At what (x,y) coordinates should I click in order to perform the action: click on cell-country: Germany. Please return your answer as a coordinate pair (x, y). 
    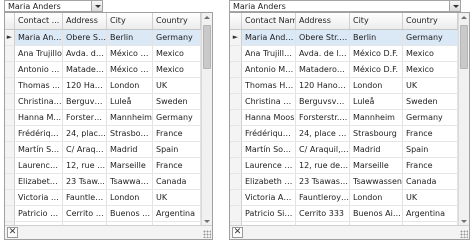
    Looking at the image, I should click on (430, 117).